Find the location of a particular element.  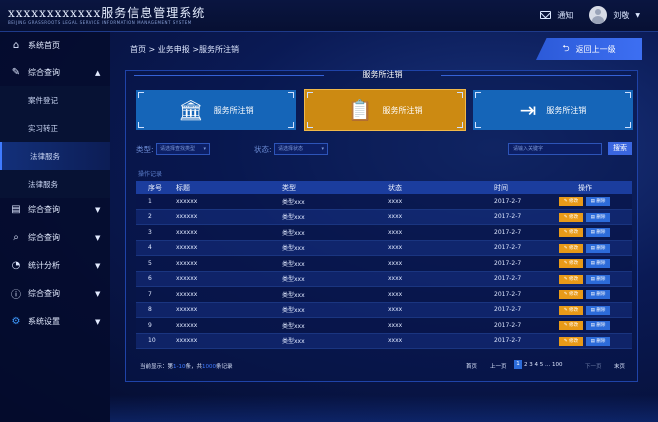

breadcrumb: 首页 > 业务申报 >服务所注销 is located at coordinates (184, 49).